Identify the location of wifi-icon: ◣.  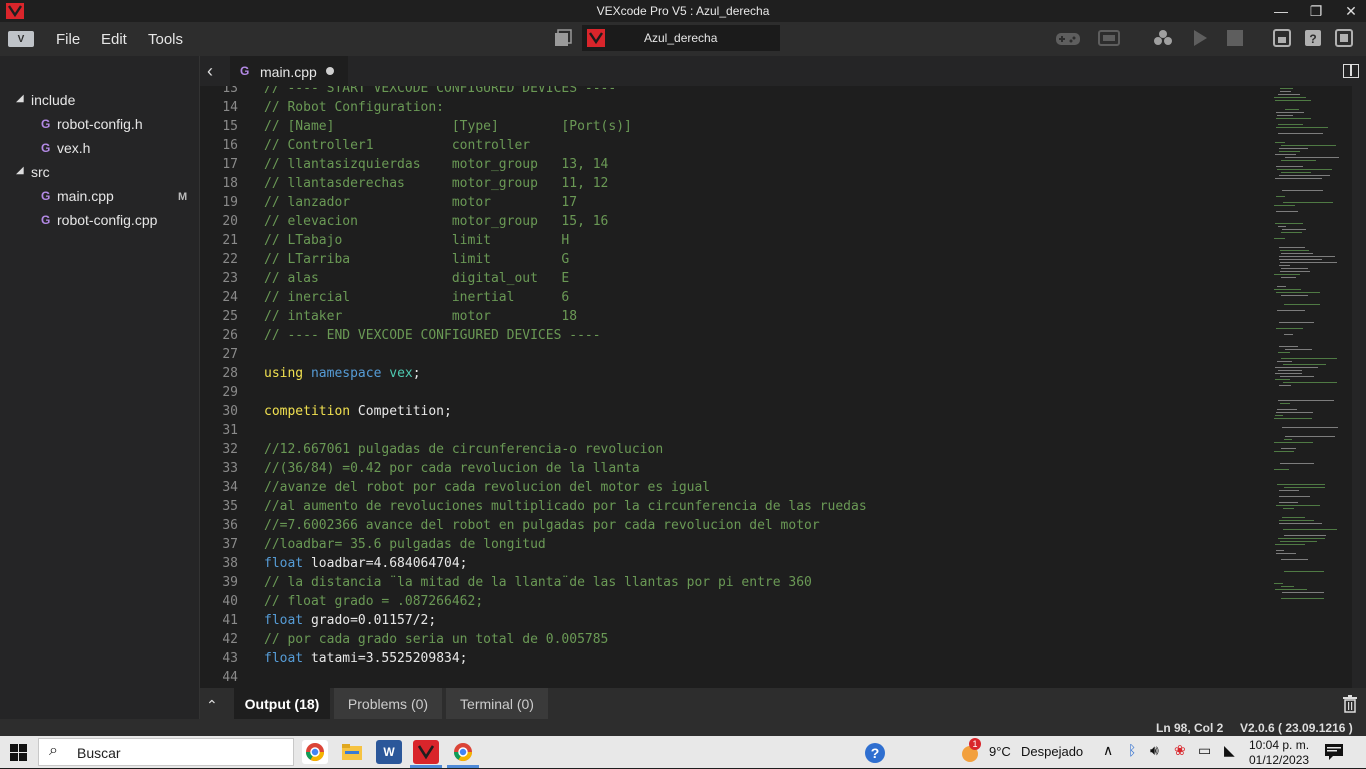
(1229, 750).